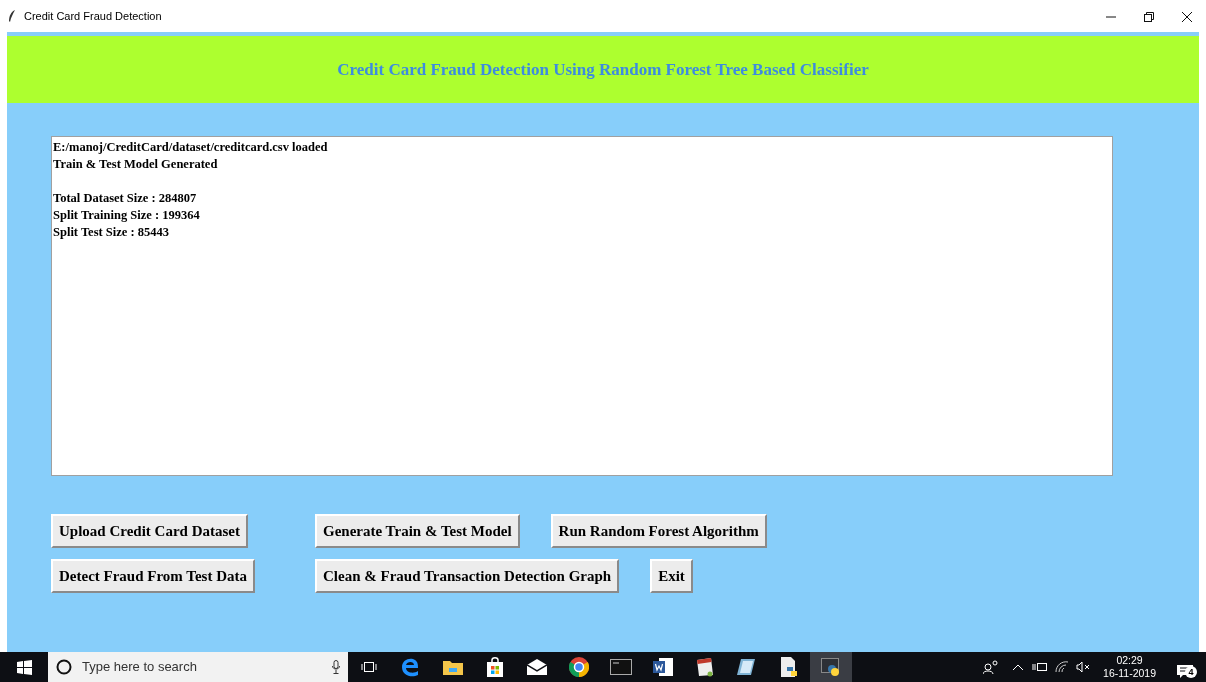  Describe the element at coordinates (126, 215) in the screenshot. I see `output-line: Split Training Size : 199364` at that location.